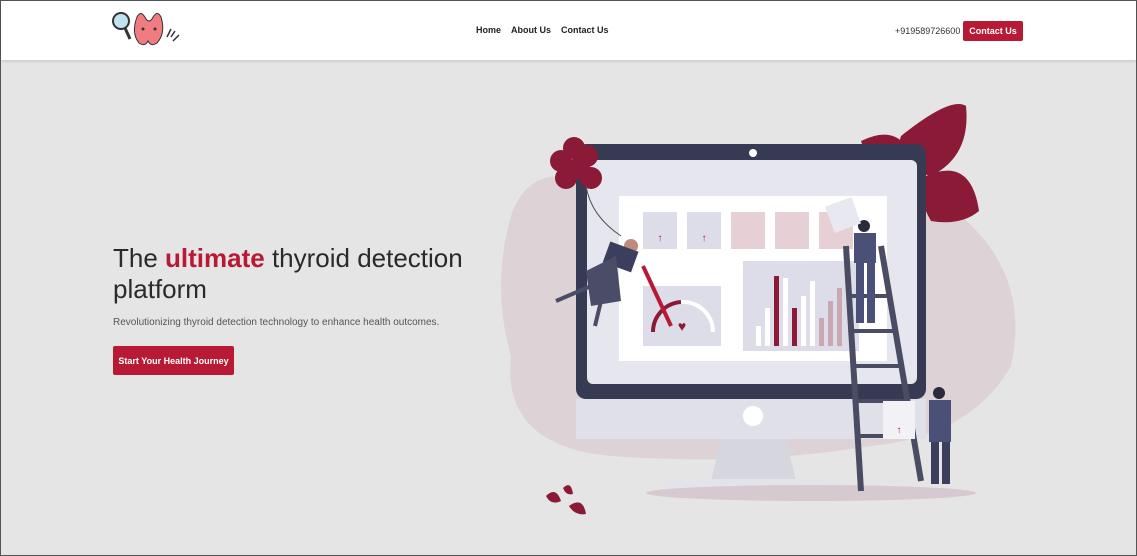 The width and height of the screenshot is (1137, 556). What do you see at coordinates (139, 258) in the screenshot?
I see `hero-title-pre: The` at bounding box center [139, 258].